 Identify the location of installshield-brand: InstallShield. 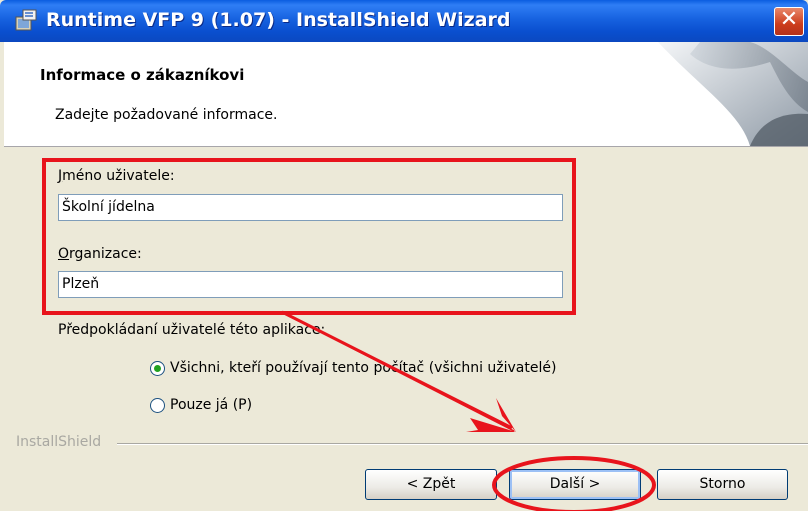
(59, 442).